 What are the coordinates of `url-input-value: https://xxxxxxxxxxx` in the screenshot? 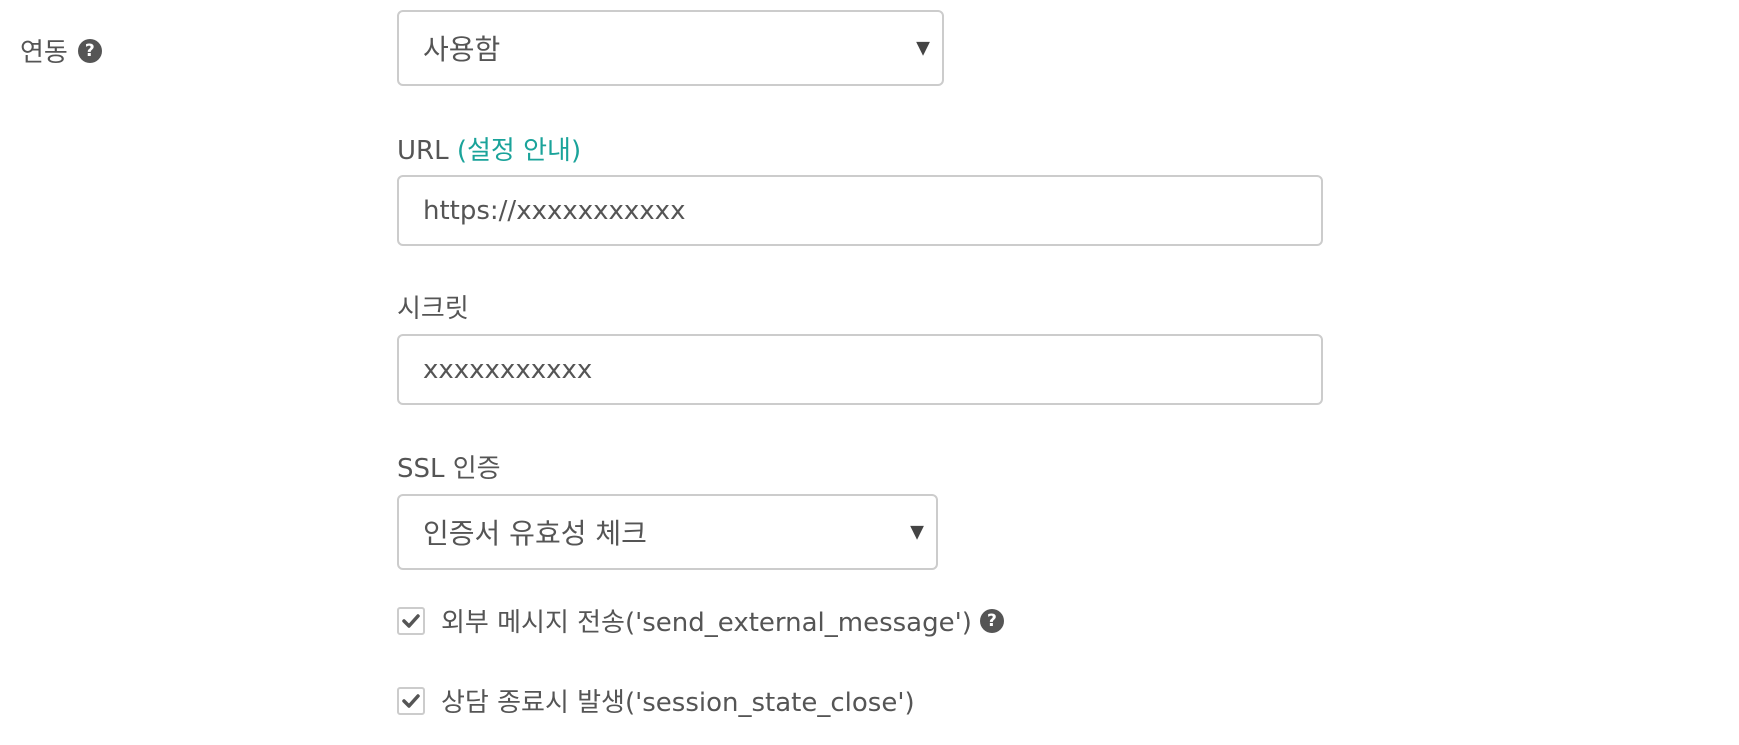 It's located at (554, 210).